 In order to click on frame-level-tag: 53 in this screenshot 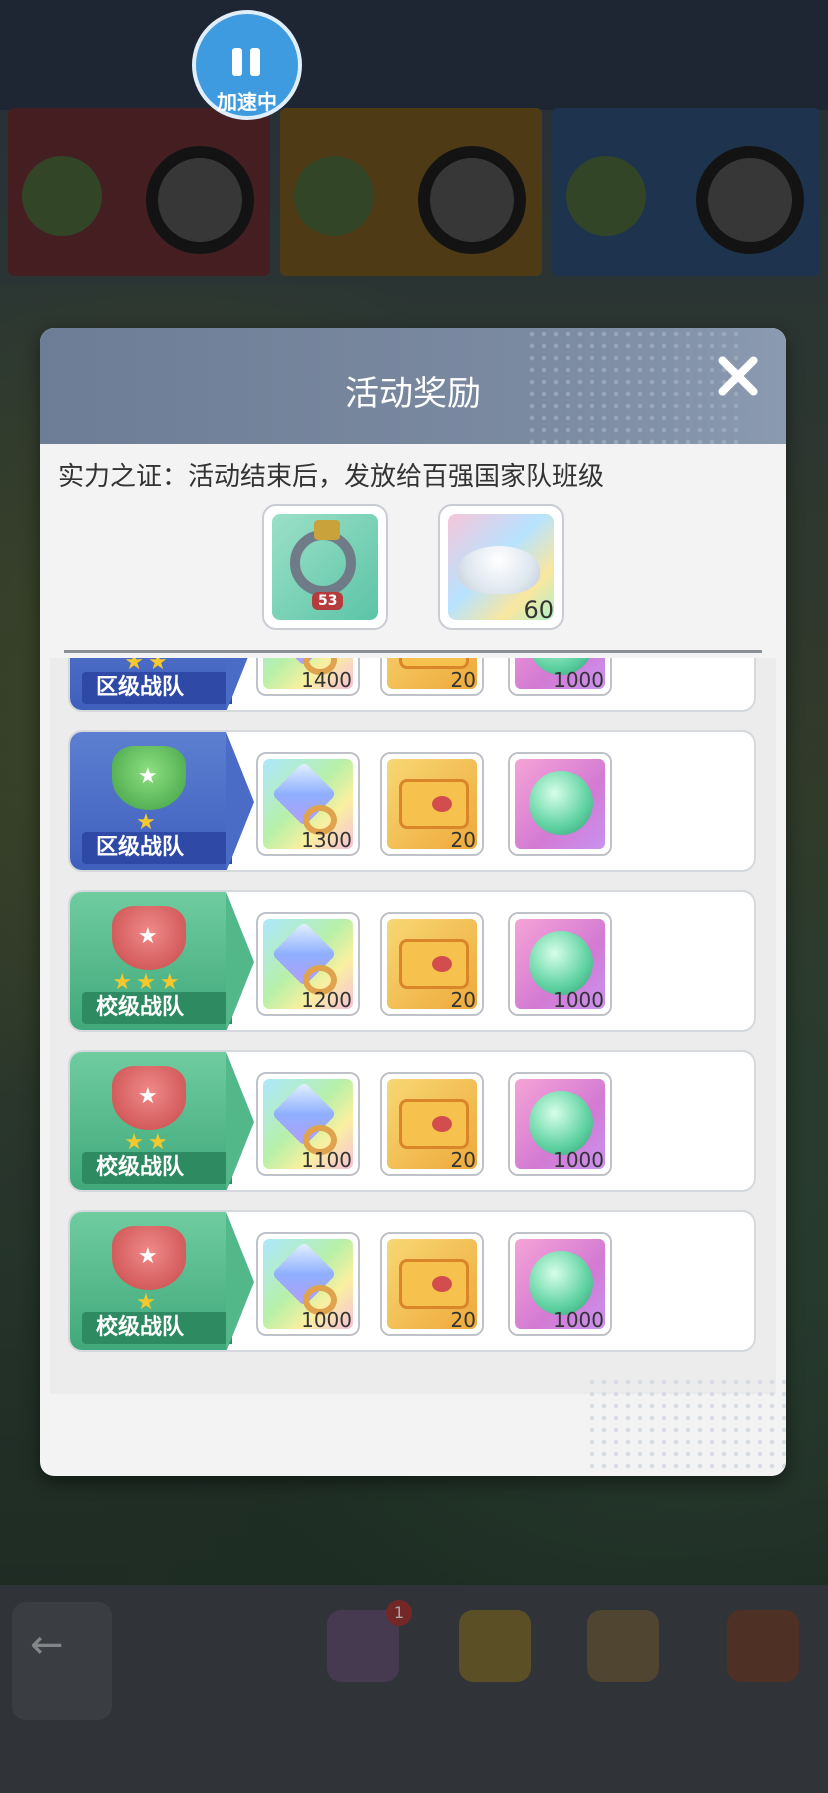, I will do `click(328, 601)`.